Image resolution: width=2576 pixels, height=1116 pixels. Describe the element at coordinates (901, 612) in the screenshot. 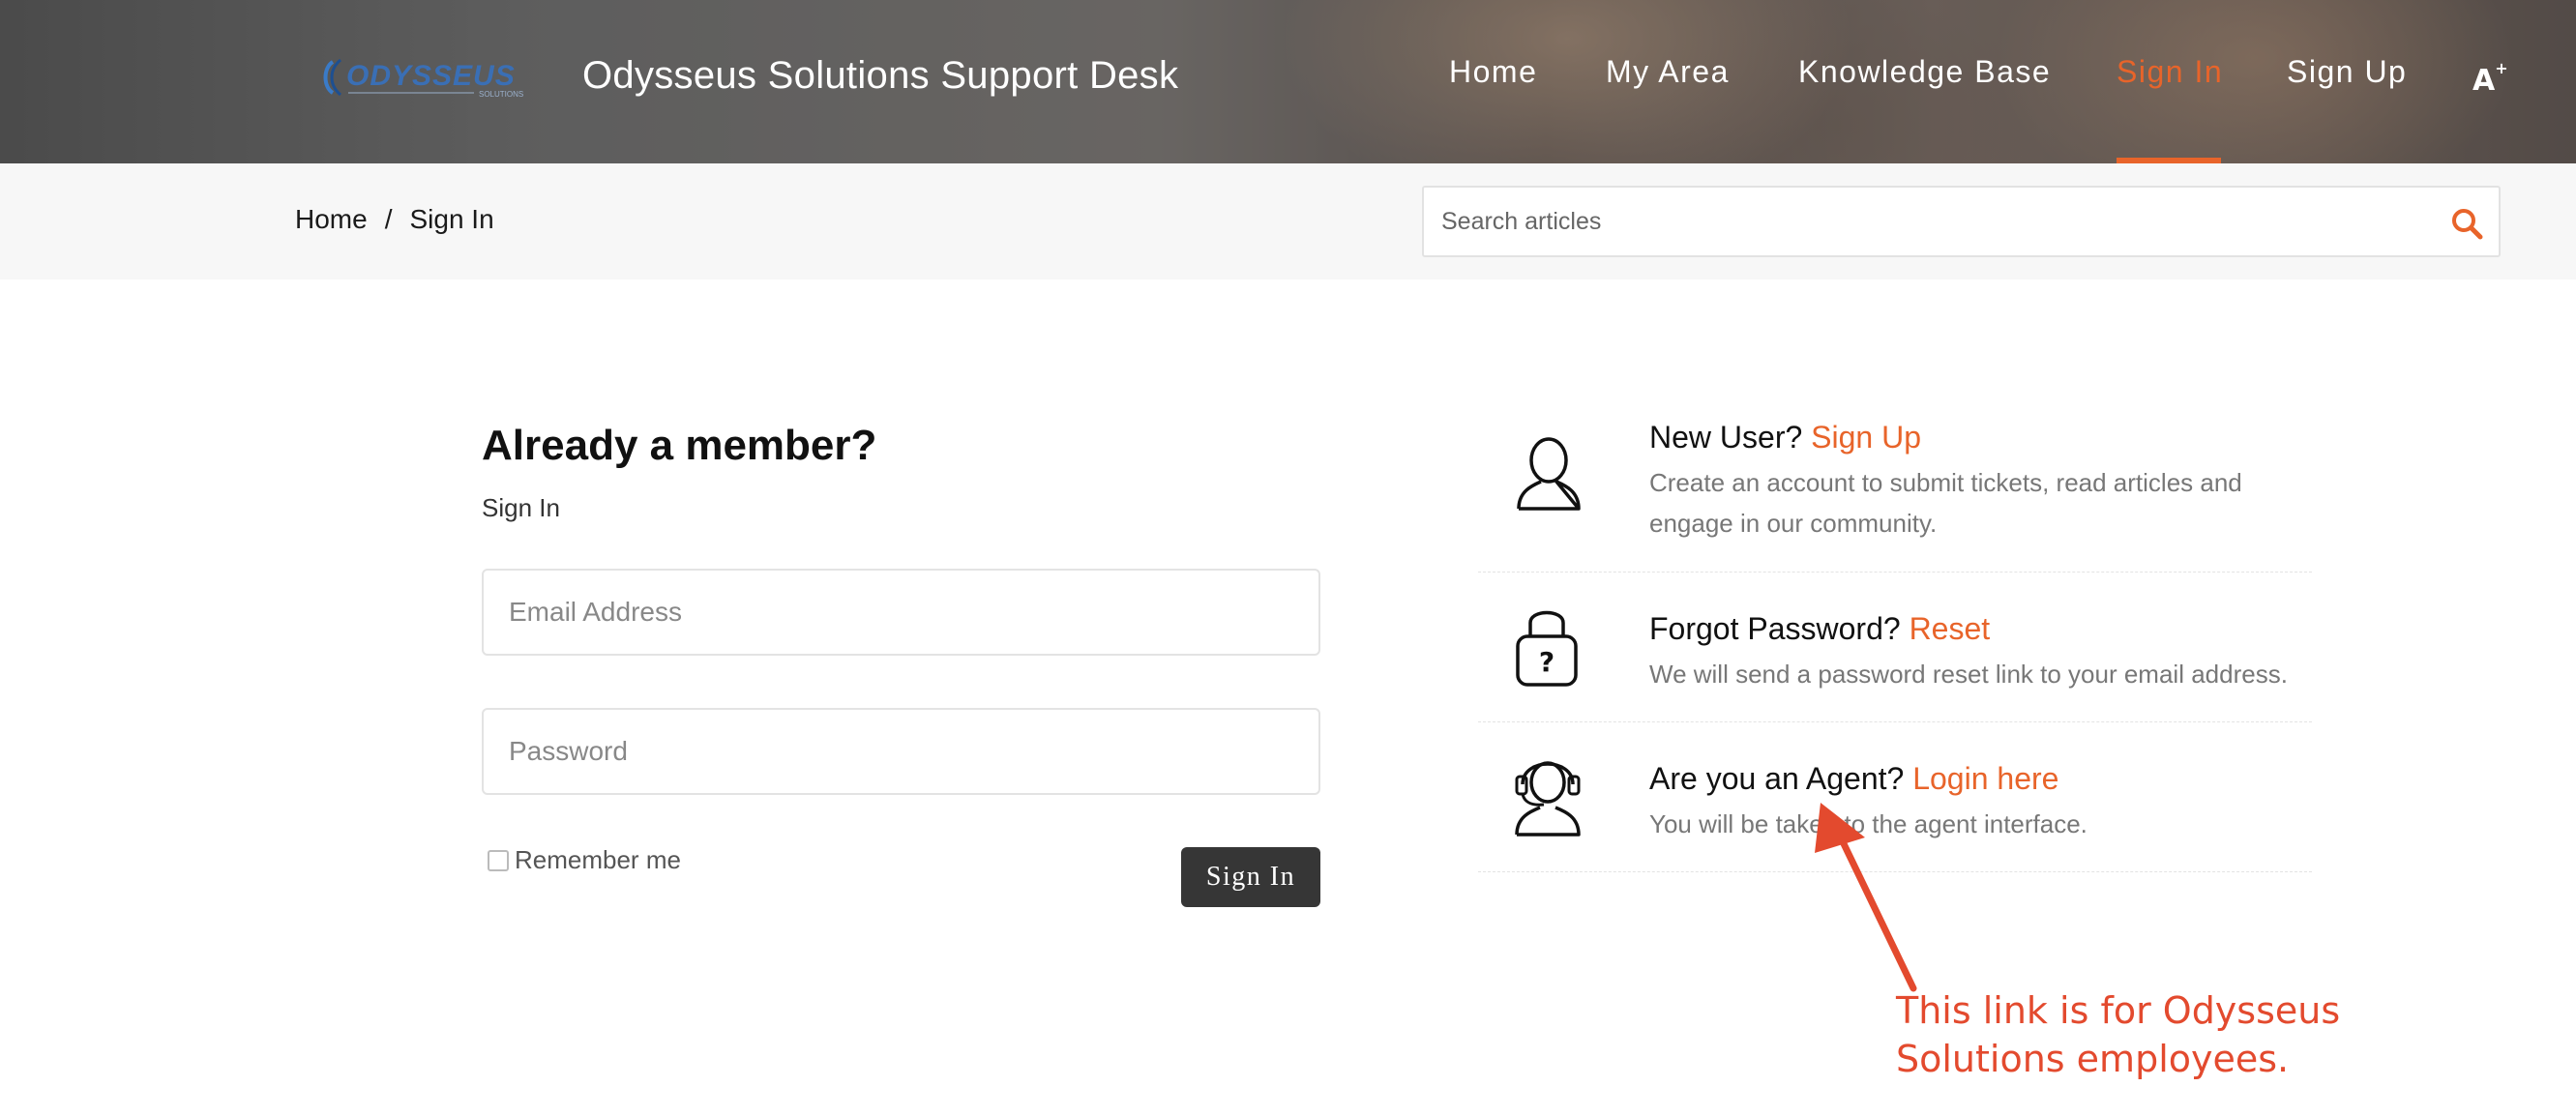

I see `email-field` at that location.